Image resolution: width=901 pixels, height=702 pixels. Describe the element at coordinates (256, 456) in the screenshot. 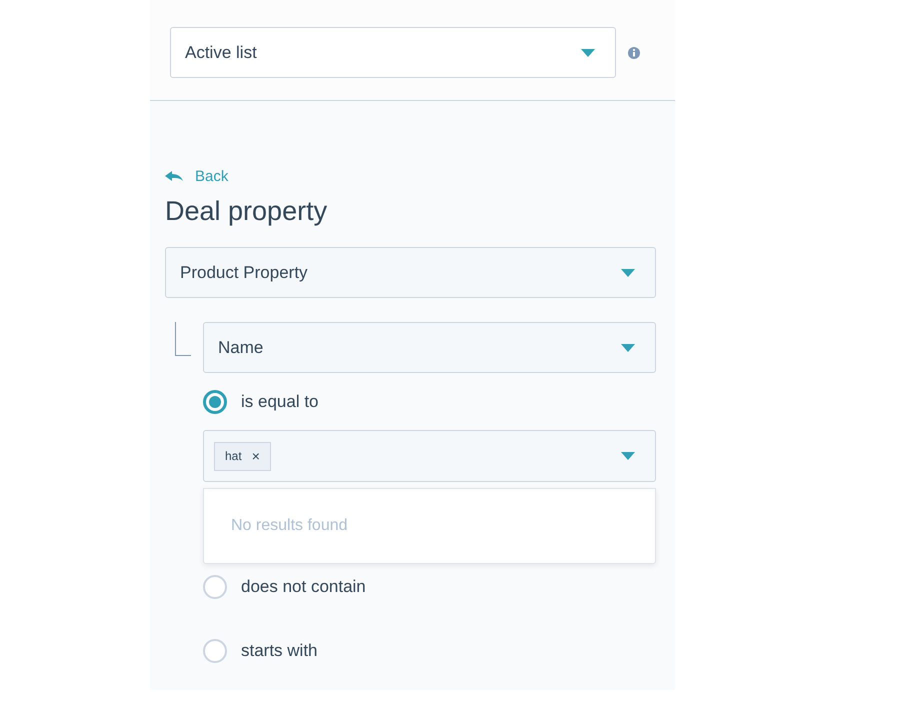

I see `remove-tag-button: ×` at that location.